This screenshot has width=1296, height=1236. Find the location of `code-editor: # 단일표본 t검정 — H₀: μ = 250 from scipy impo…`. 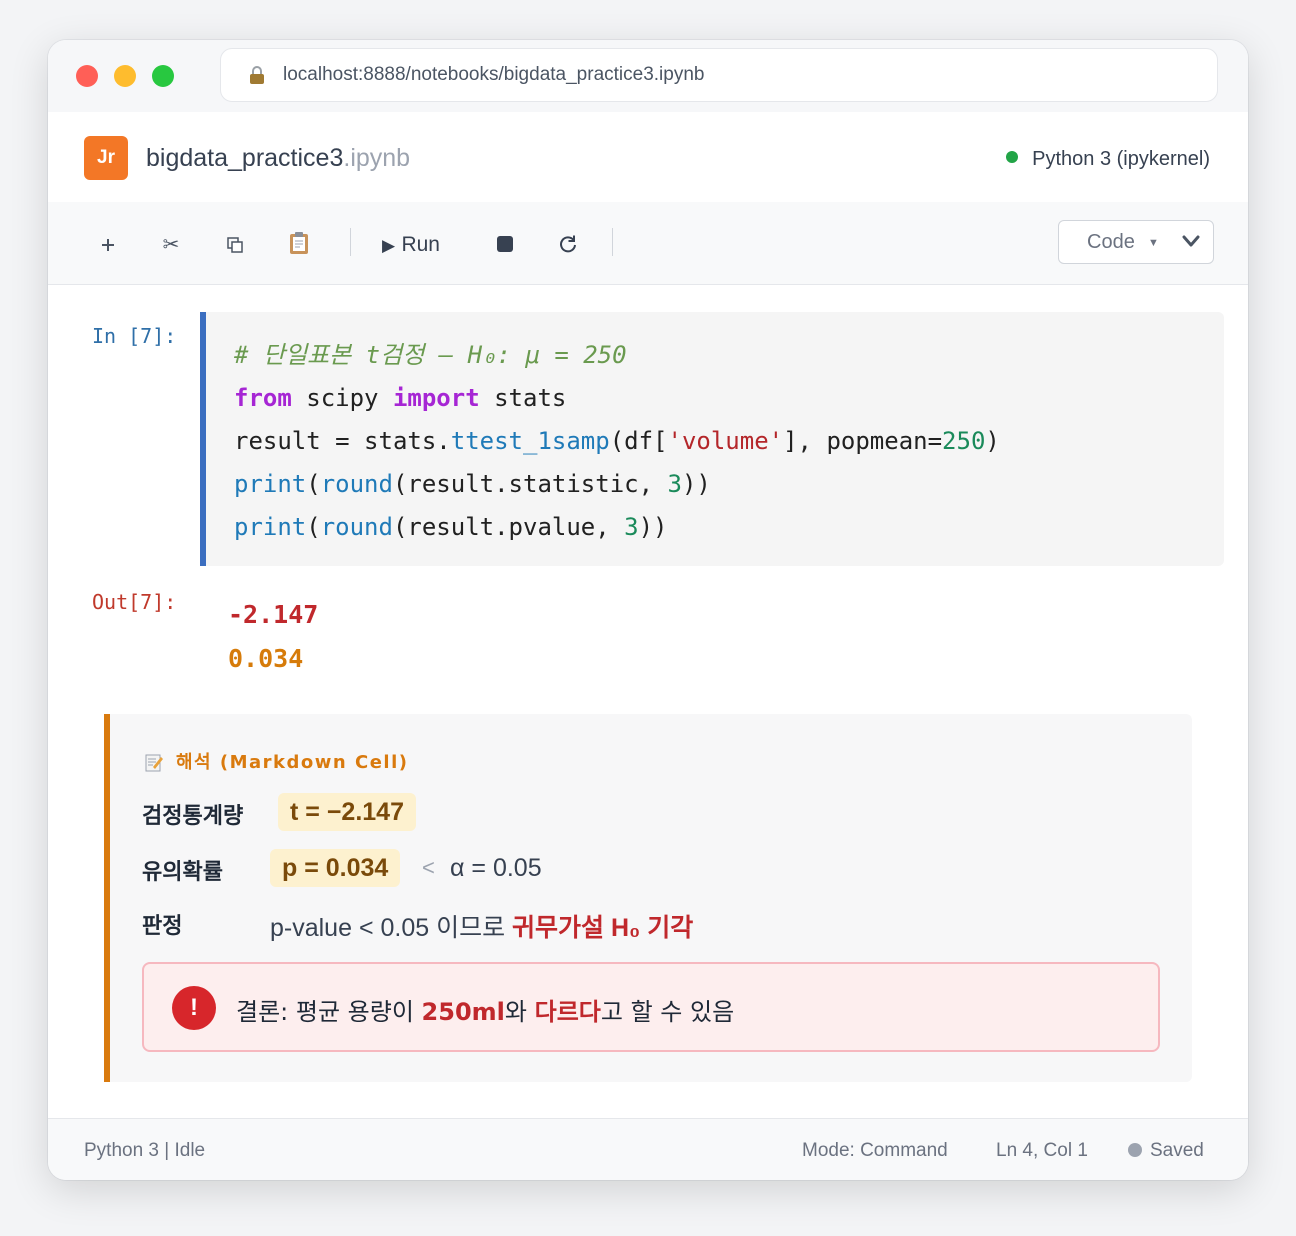

code-editor: # 단일표본 t검정 — H₀: μ = 250 from scipy impo… is located at coordinates (617, 441).